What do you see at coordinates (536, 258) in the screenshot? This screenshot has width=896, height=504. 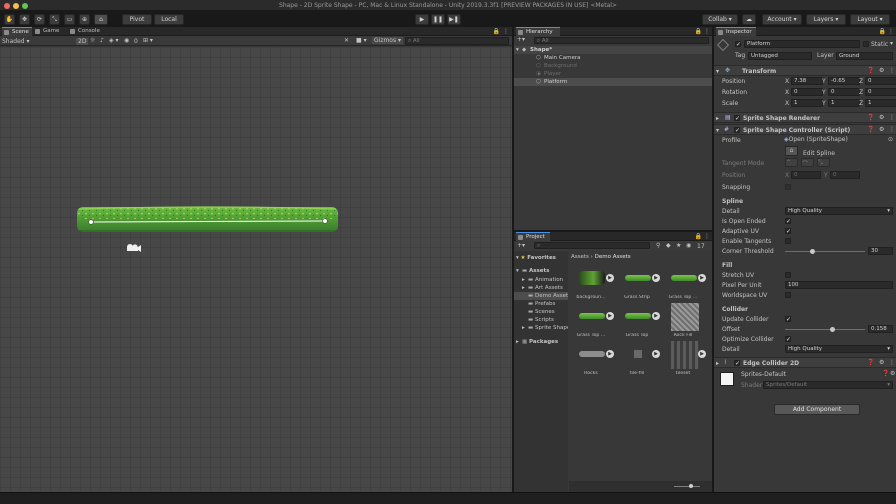 I see `favorites-header: ▾ ★ Favorites` at bounding box center [536, 258].